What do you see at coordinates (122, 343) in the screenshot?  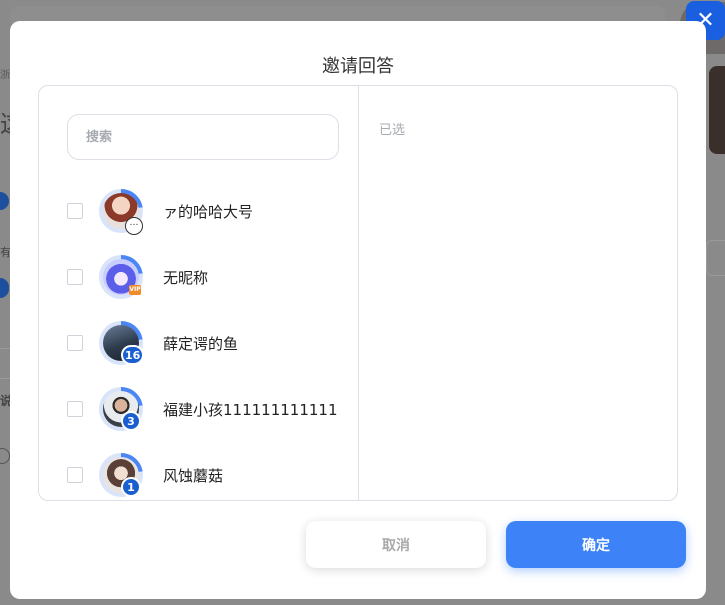 I see `avatar: 16` at bounding box center [122, 343].